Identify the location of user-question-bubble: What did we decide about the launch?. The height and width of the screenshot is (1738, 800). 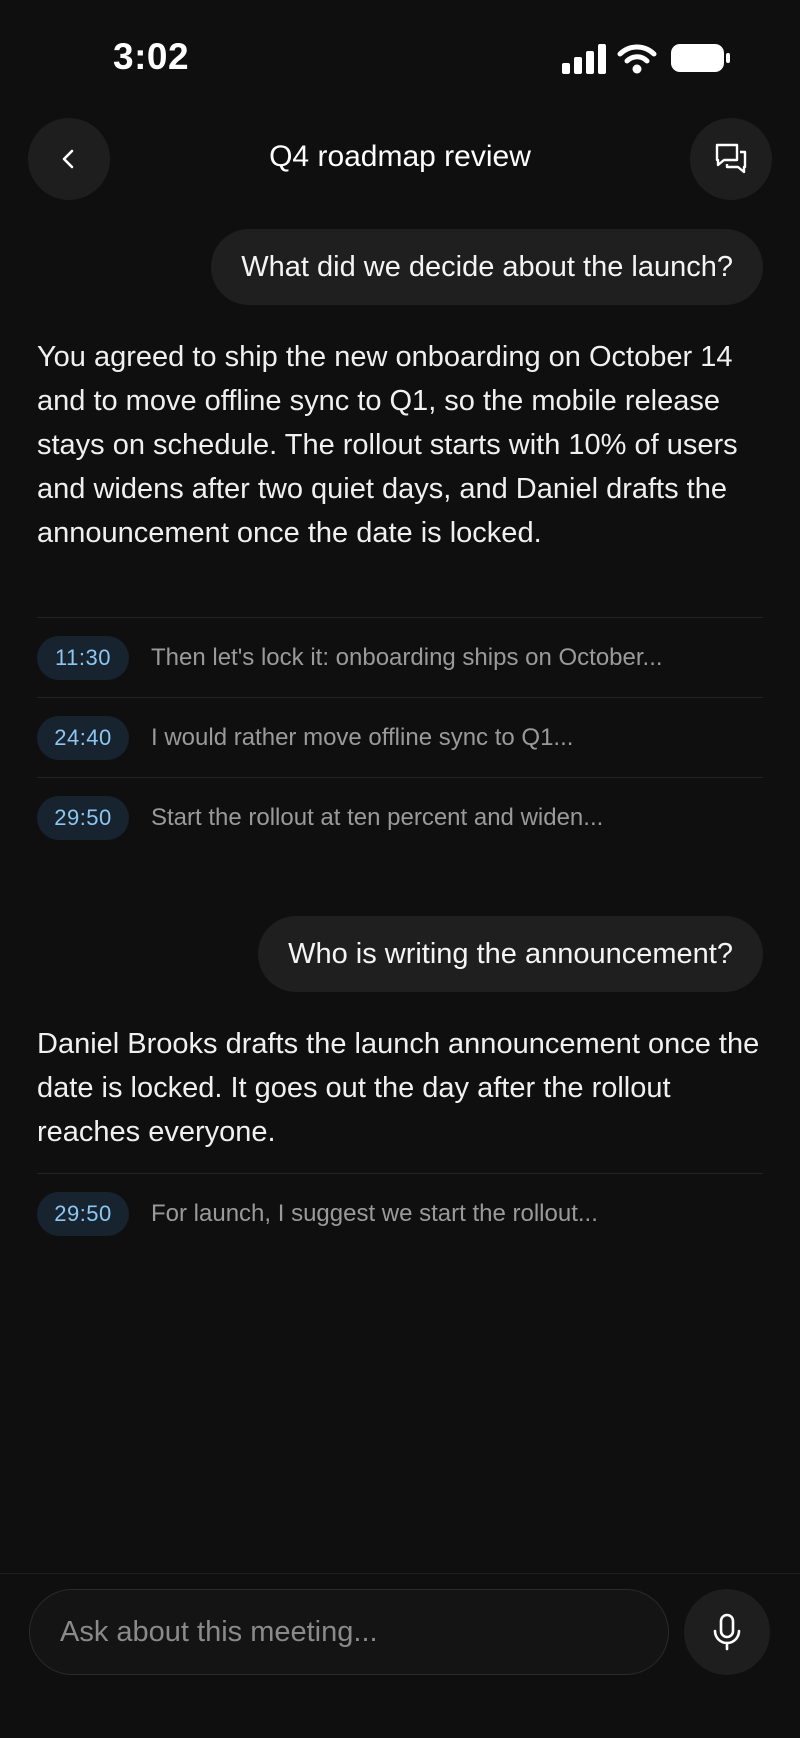
(487, 267).